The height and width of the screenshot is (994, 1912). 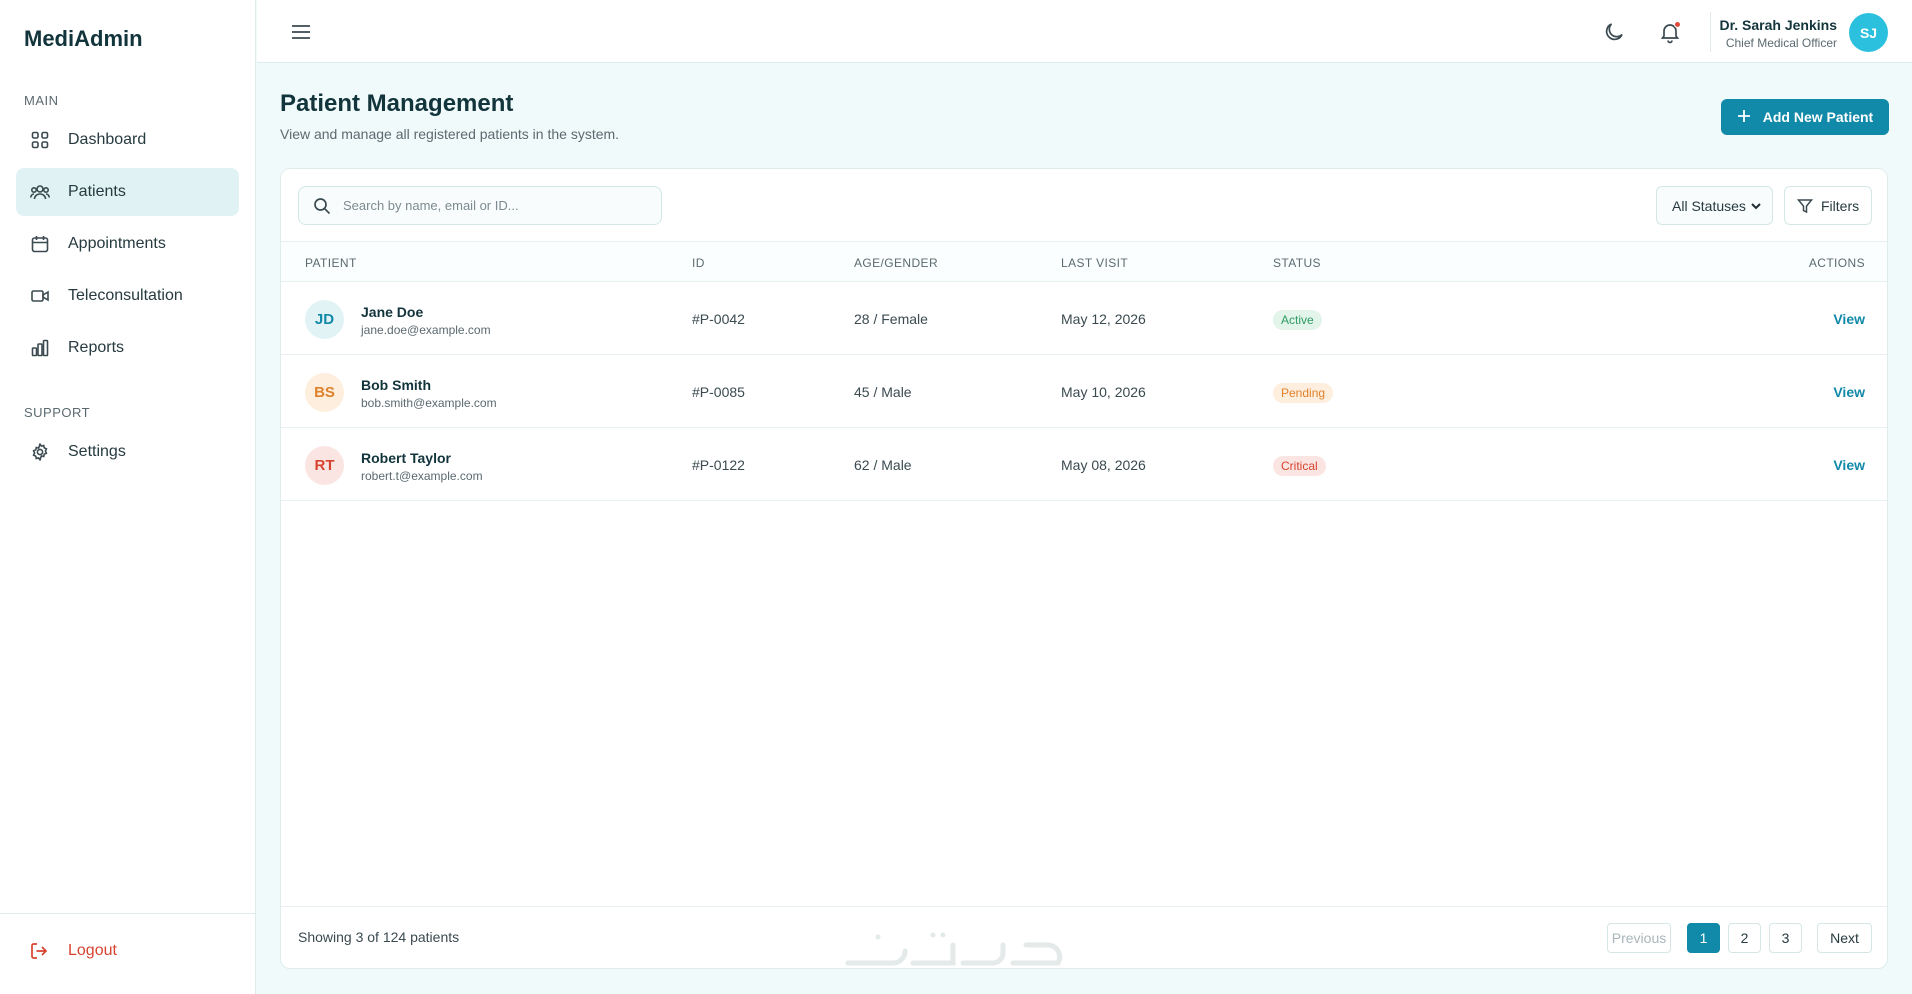 I want to click on patient-last-visit: May 12, 2026, so click(x=1103, y=319).